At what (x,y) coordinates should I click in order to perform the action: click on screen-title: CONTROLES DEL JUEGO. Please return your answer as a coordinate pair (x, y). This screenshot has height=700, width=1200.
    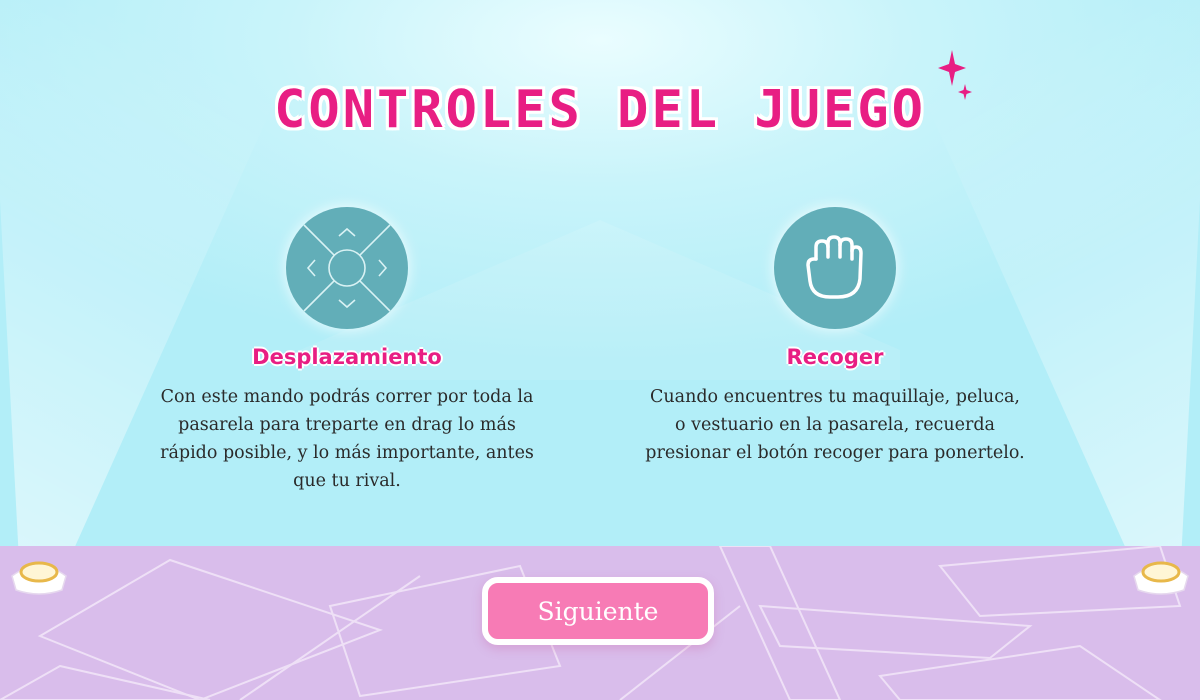
    Looking at the image, I should click on (600, 110).